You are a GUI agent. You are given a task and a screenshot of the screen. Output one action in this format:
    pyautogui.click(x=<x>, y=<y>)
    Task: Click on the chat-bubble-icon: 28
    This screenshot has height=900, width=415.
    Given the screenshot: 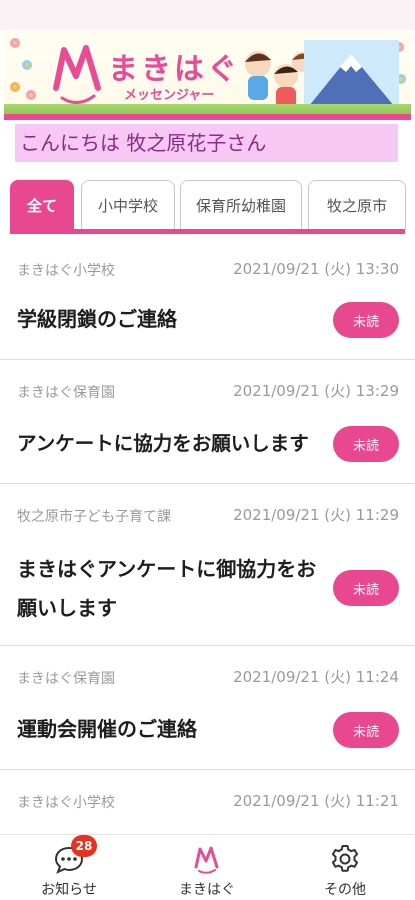 What is the action you would take?
    pyautogui.click(x=75, y=855)
    